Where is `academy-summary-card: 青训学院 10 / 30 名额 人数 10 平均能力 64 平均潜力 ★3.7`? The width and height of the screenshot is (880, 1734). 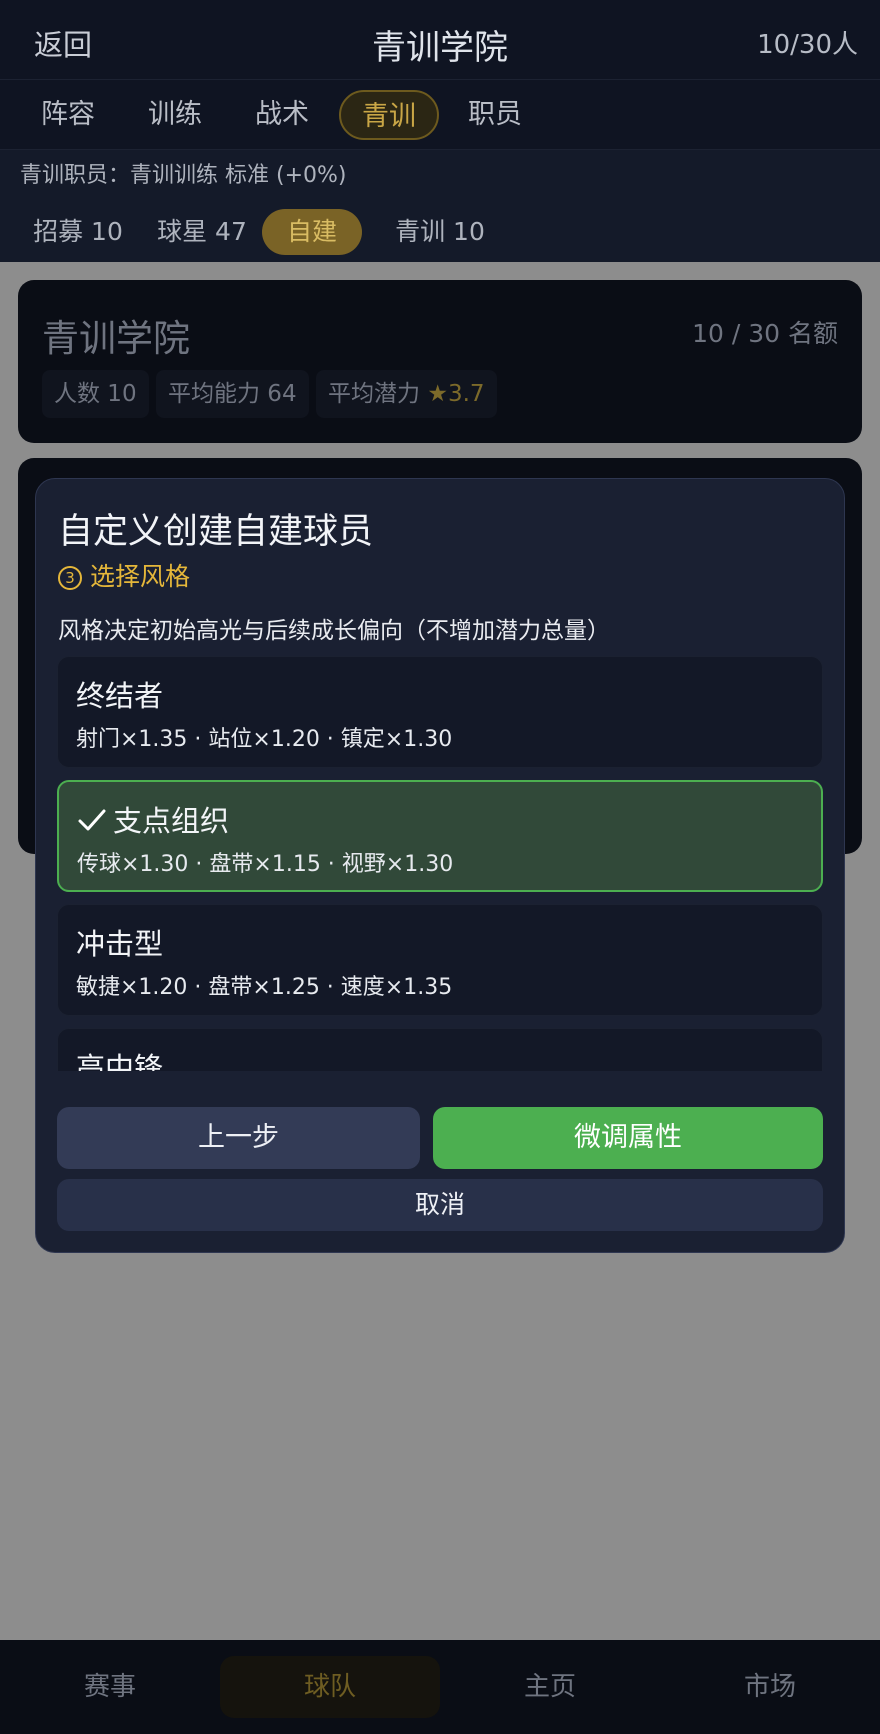 academy-summary-card: 青训学院 10 / 30 名额 人数 10 平均能力 64 平均潜力 ★3.7 is located at coordinates (440, 361).